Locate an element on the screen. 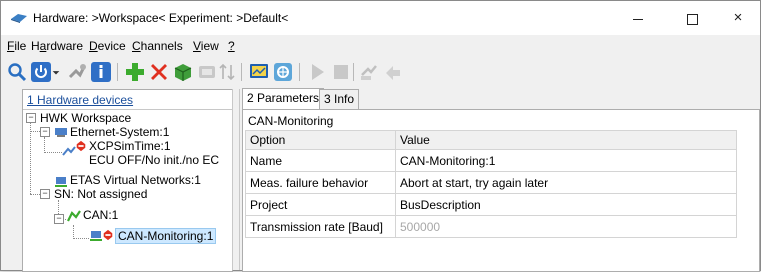  tree-item-can-monitoring: CAN-Monitoring:1 is located at coordinates (166, 236).